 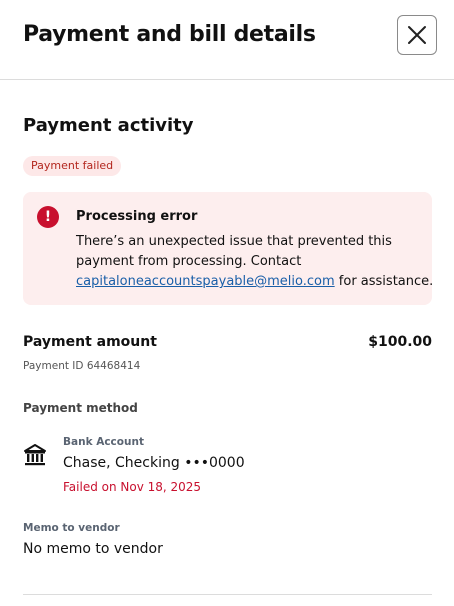 I want to click on payment-amount-value: $100.00, so click(x=400, y=342).